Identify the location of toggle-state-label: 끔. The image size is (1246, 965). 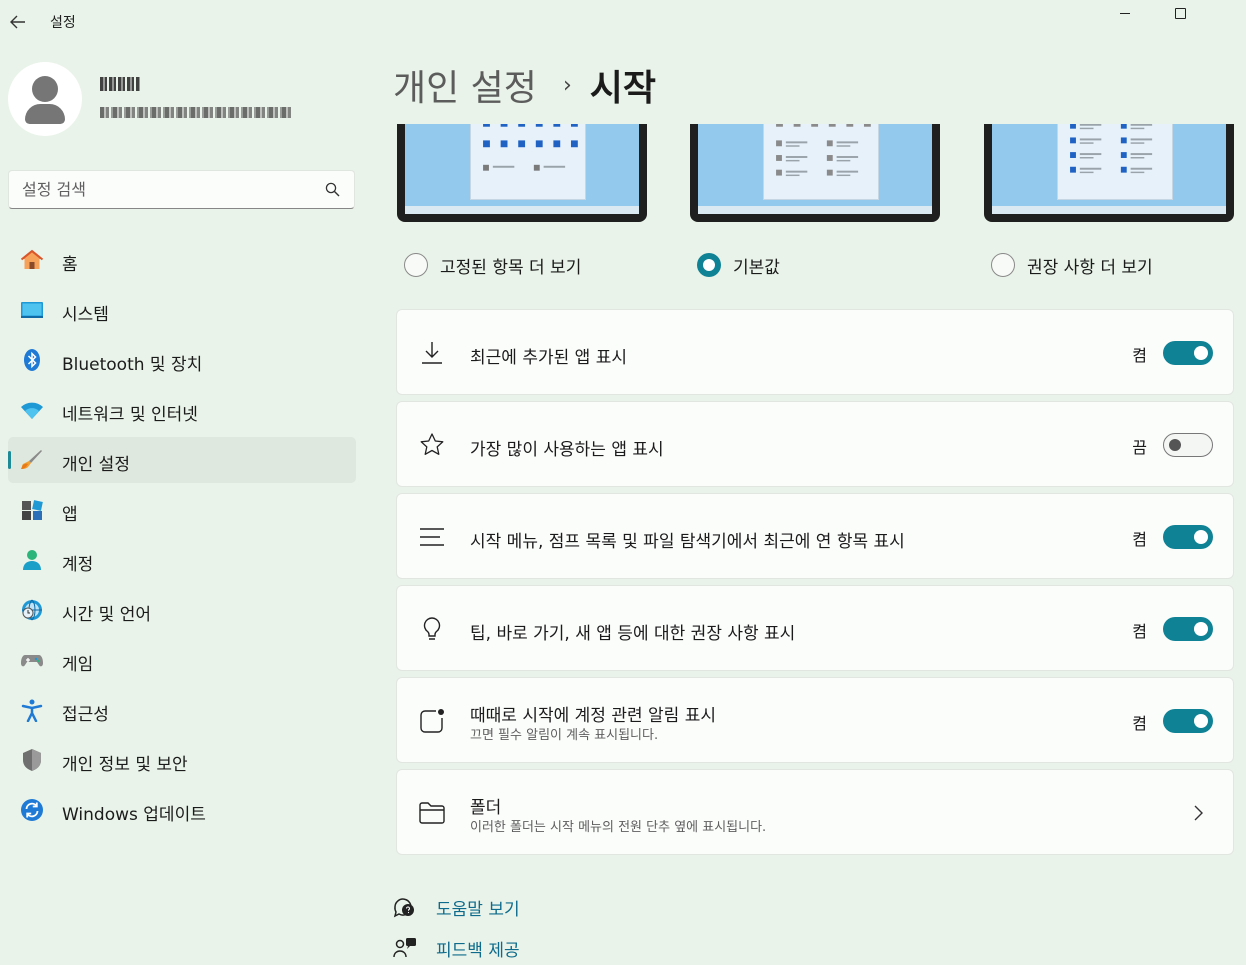
(1139, 447).